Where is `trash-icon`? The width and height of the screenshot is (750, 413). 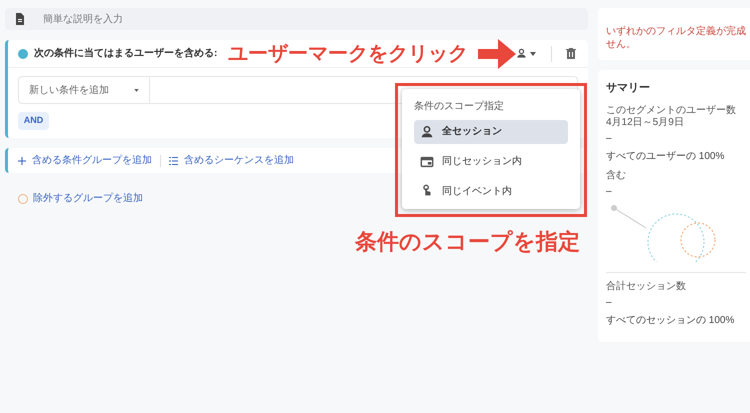 trash-icon is located at coordinates (571, 53).